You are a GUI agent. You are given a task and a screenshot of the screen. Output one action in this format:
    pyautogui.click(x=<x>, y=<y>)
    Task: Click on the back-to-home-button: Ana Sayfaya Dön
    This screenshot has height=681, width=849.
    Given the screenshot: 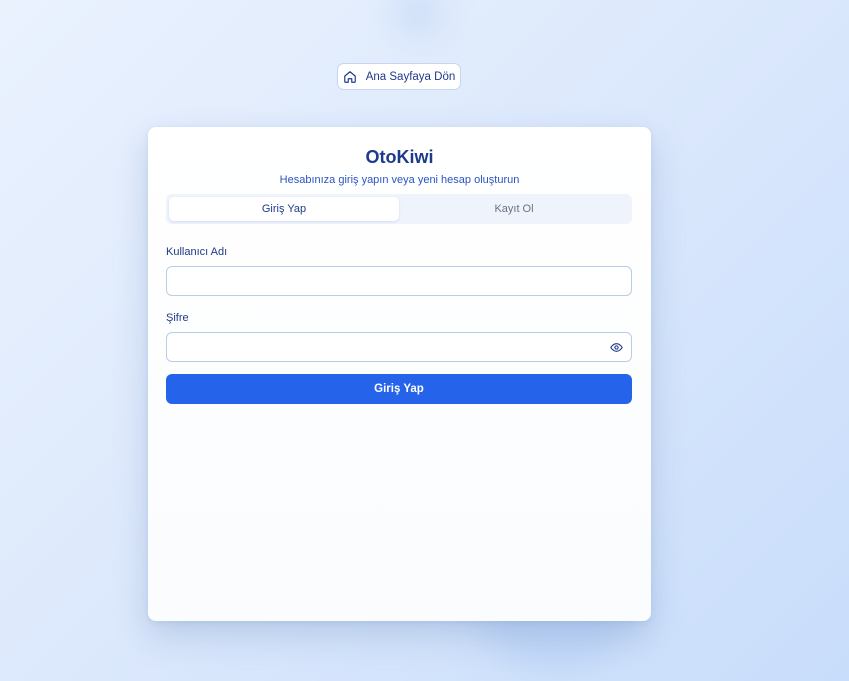 What is the action you would take?
    pyautogui.click(x=399, y=76)
    